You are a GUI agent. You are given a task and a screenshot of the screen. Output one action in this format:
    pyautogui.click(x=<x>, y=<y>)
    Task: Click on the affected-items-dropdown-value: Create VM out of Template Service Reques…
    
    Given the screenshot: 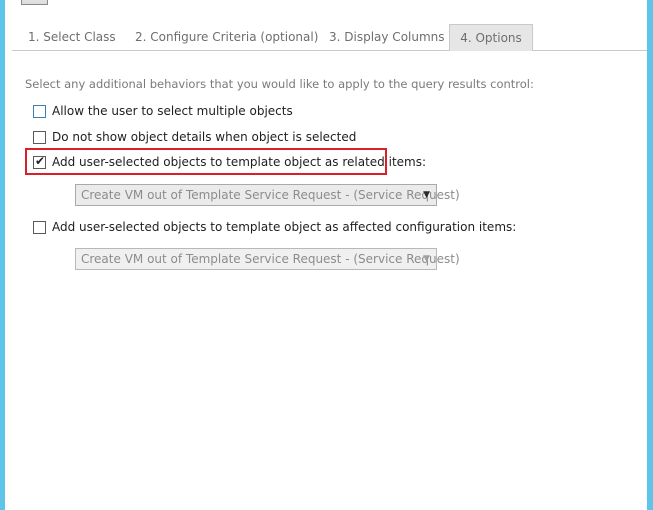 What is the action you would take?
    pyautogui.click(x=270, y=259)
    